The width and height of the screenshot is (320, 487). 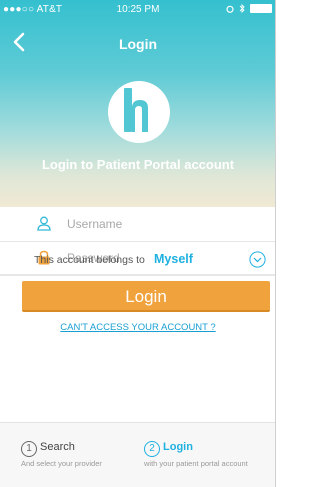 What do you see at coordinates (230, 9) in the screenshot?
I see `alarm-icon` at bounding box center [230, 9].